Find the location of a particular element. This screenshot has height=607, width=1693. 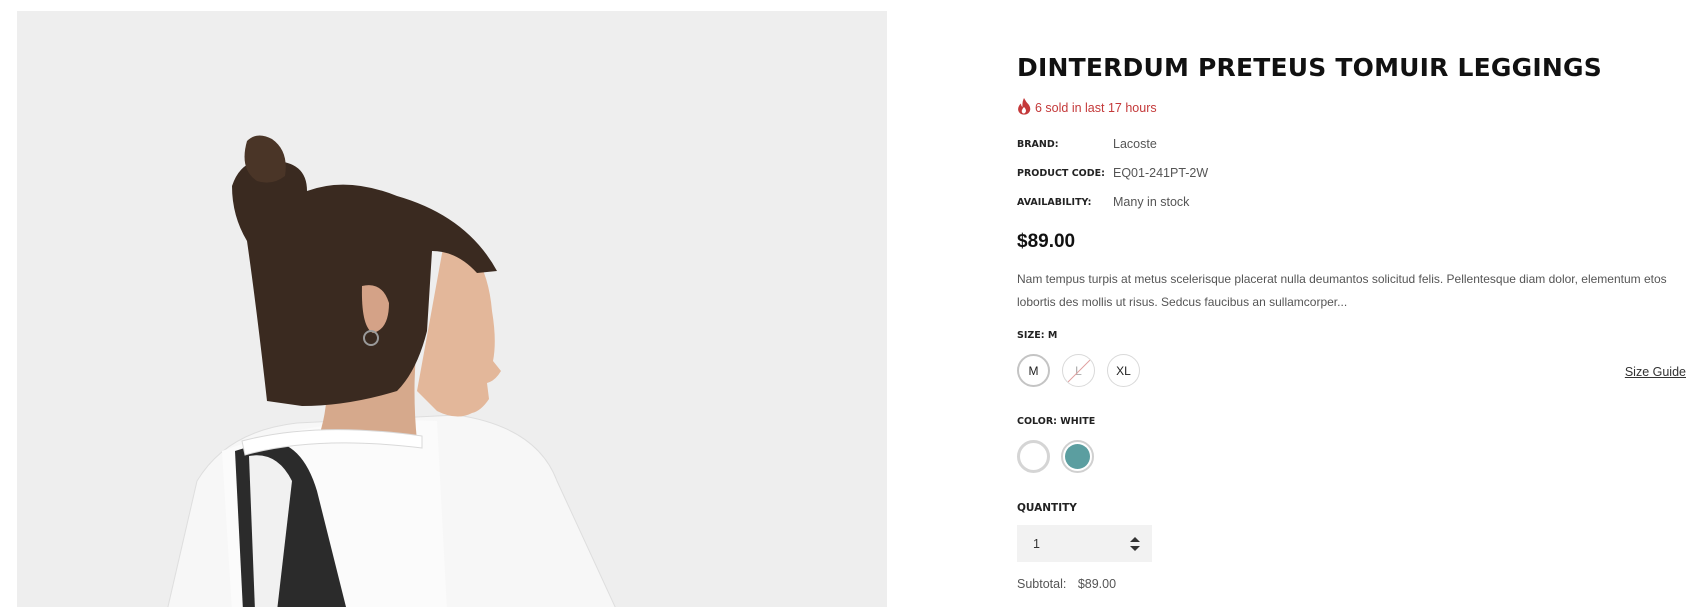

size-option-m: M is located at coordinates (1033, 370).